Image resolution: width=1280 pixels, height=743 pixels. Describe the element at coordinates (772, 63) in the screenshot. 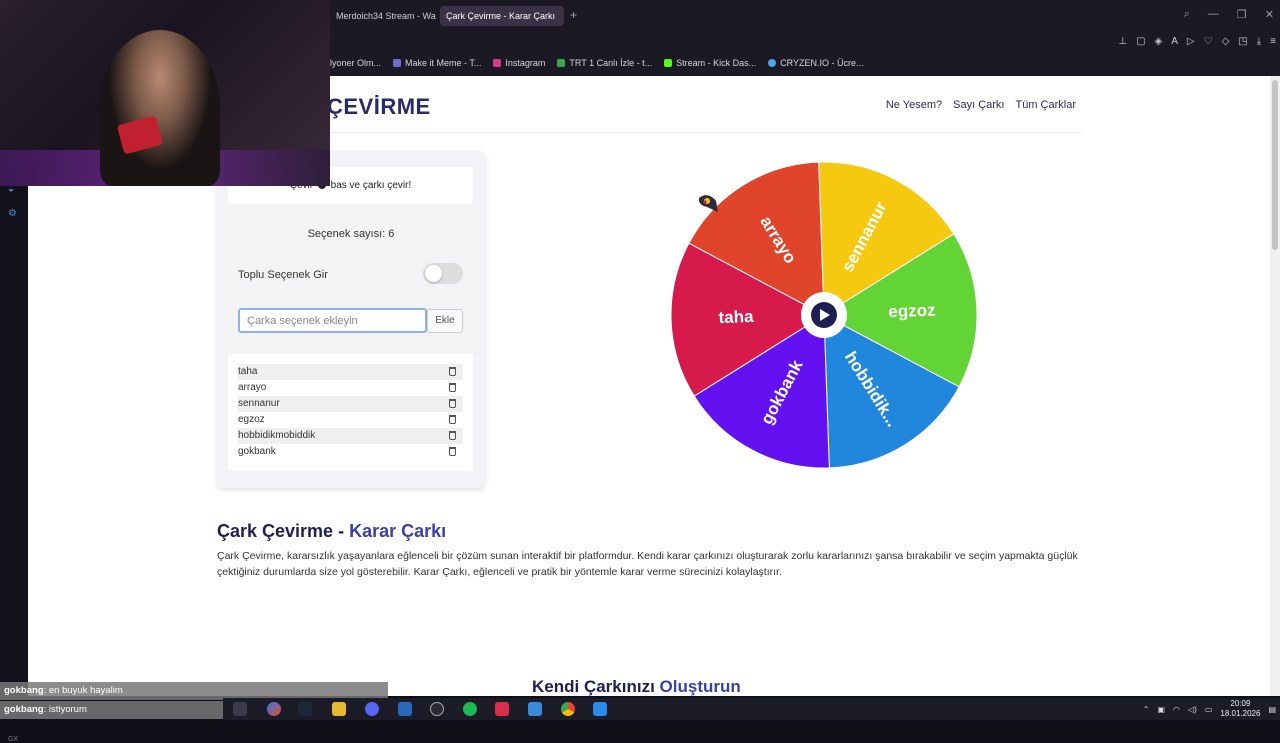

I see `cryzen-icon` at that location.